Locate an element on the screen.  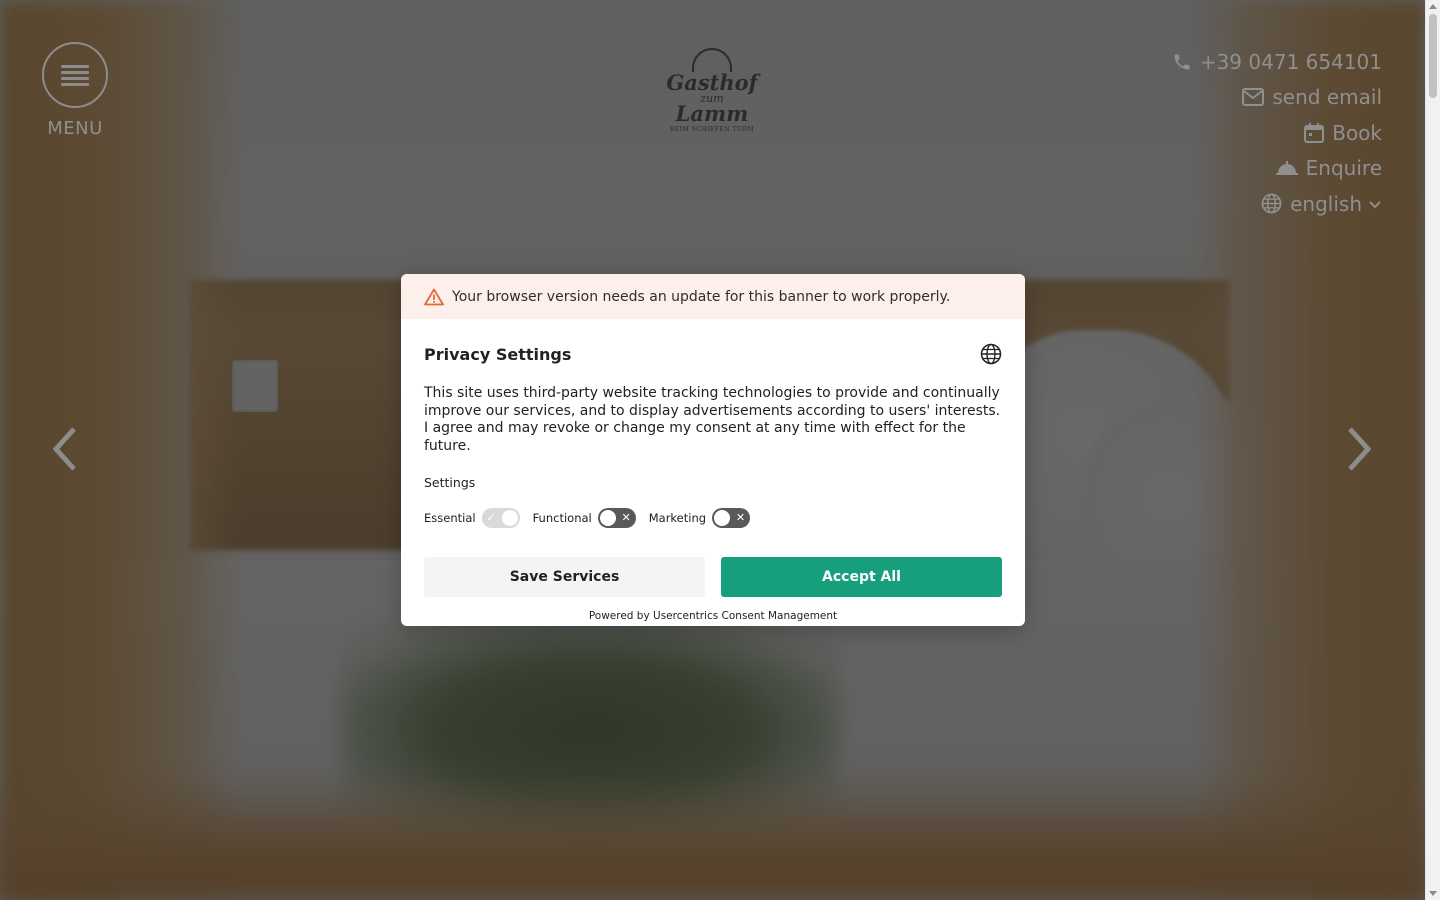
menu-label: MENU is located at coordinates (75, 128).